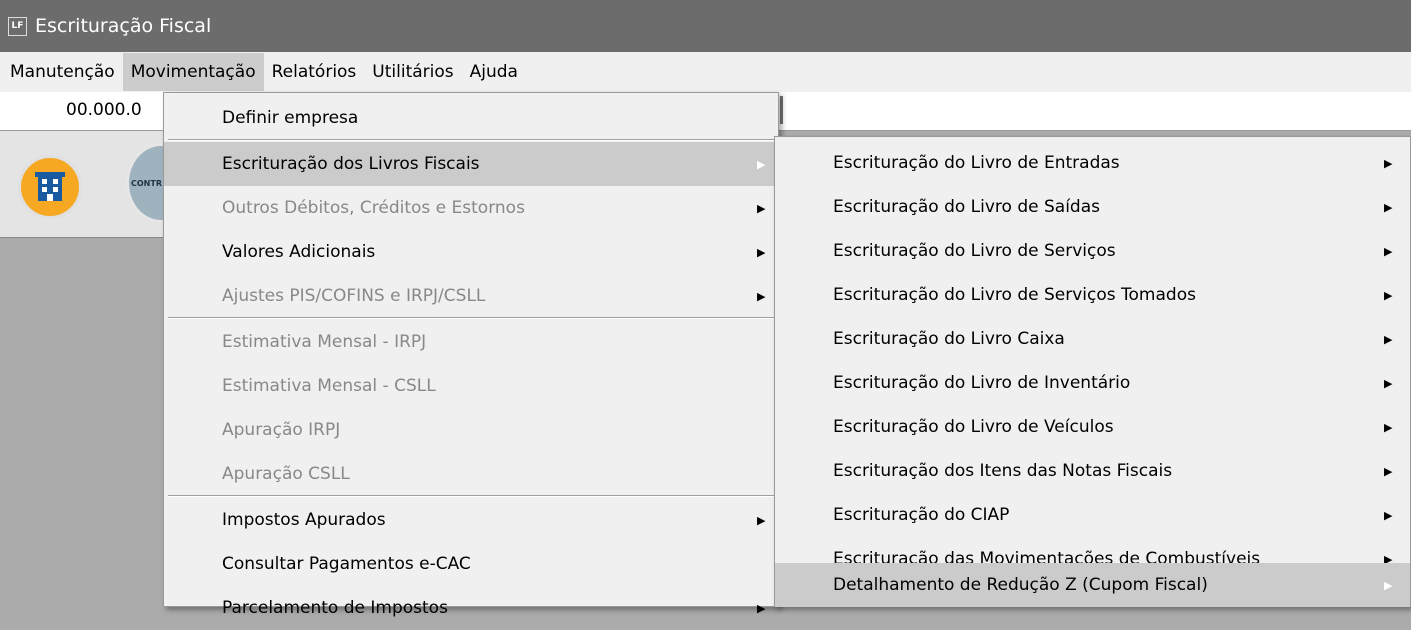 The image size is (1411, 630). Describe the element at coordinates (351, 164) in the screenshot. I see `menu-item-label: Escrituração dos Livros Fiscais` at that location.